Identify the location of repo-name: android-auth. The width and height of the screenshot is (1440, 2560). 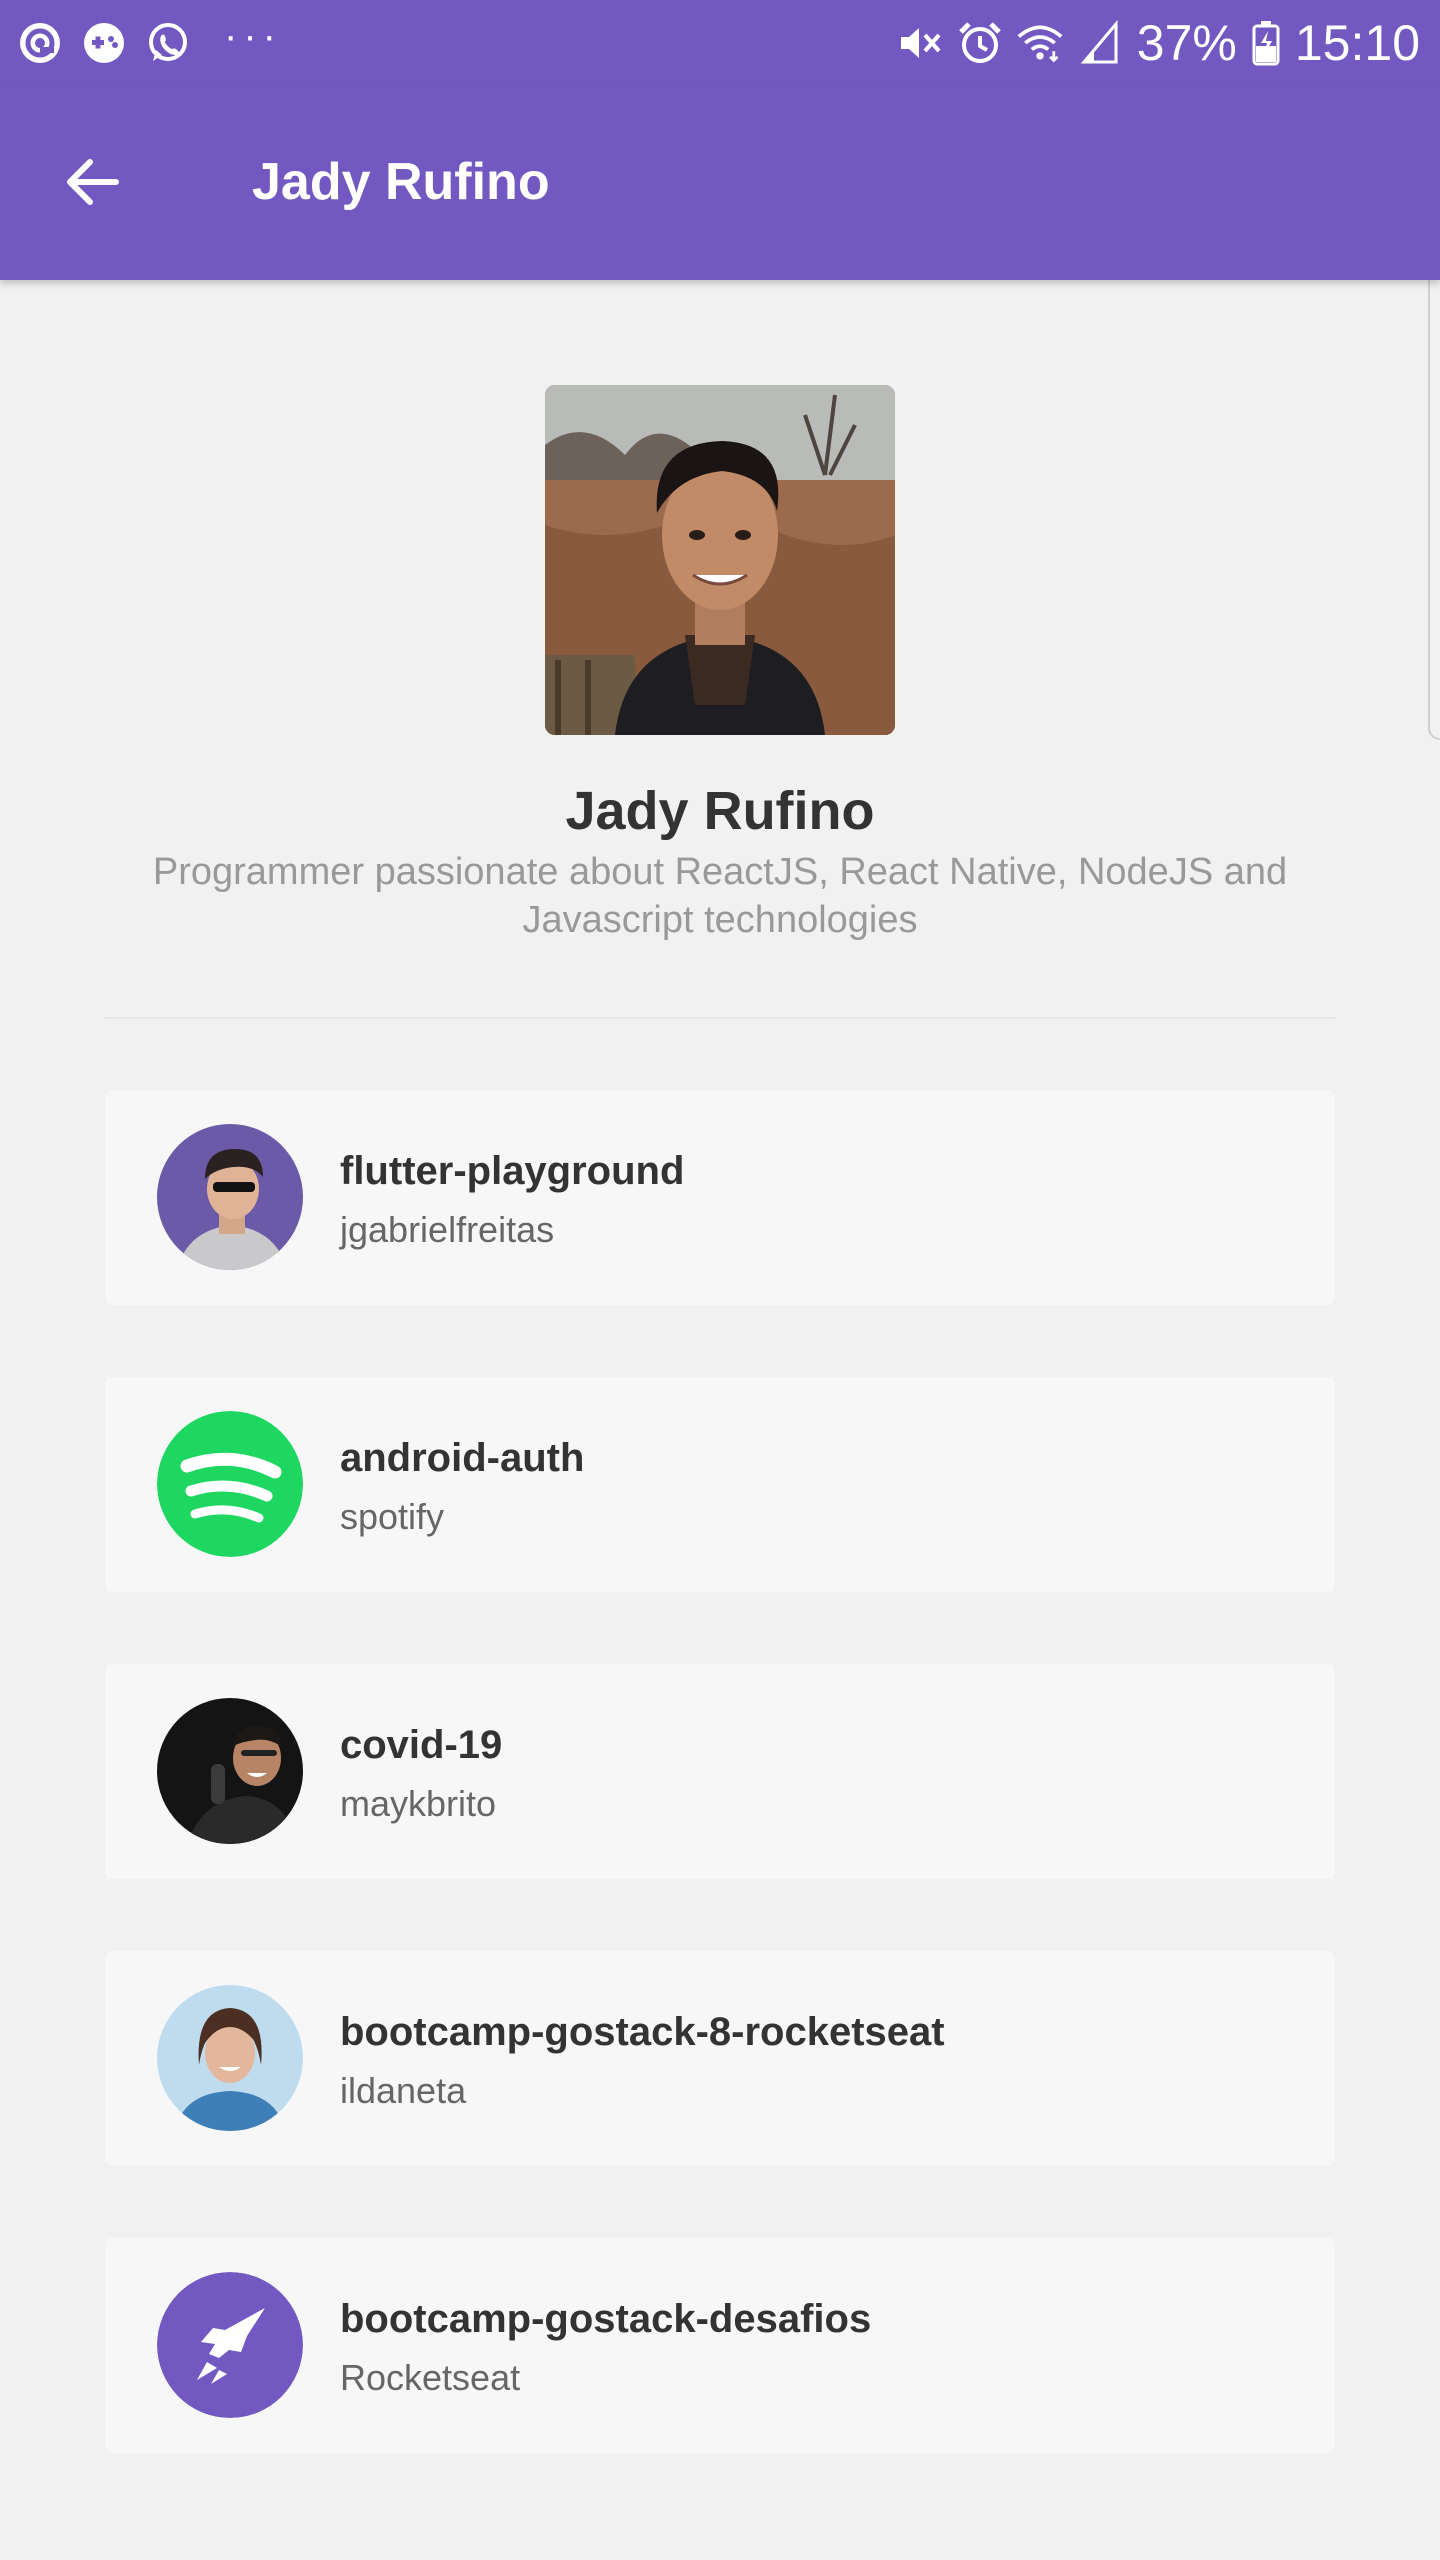
(462, 1458).